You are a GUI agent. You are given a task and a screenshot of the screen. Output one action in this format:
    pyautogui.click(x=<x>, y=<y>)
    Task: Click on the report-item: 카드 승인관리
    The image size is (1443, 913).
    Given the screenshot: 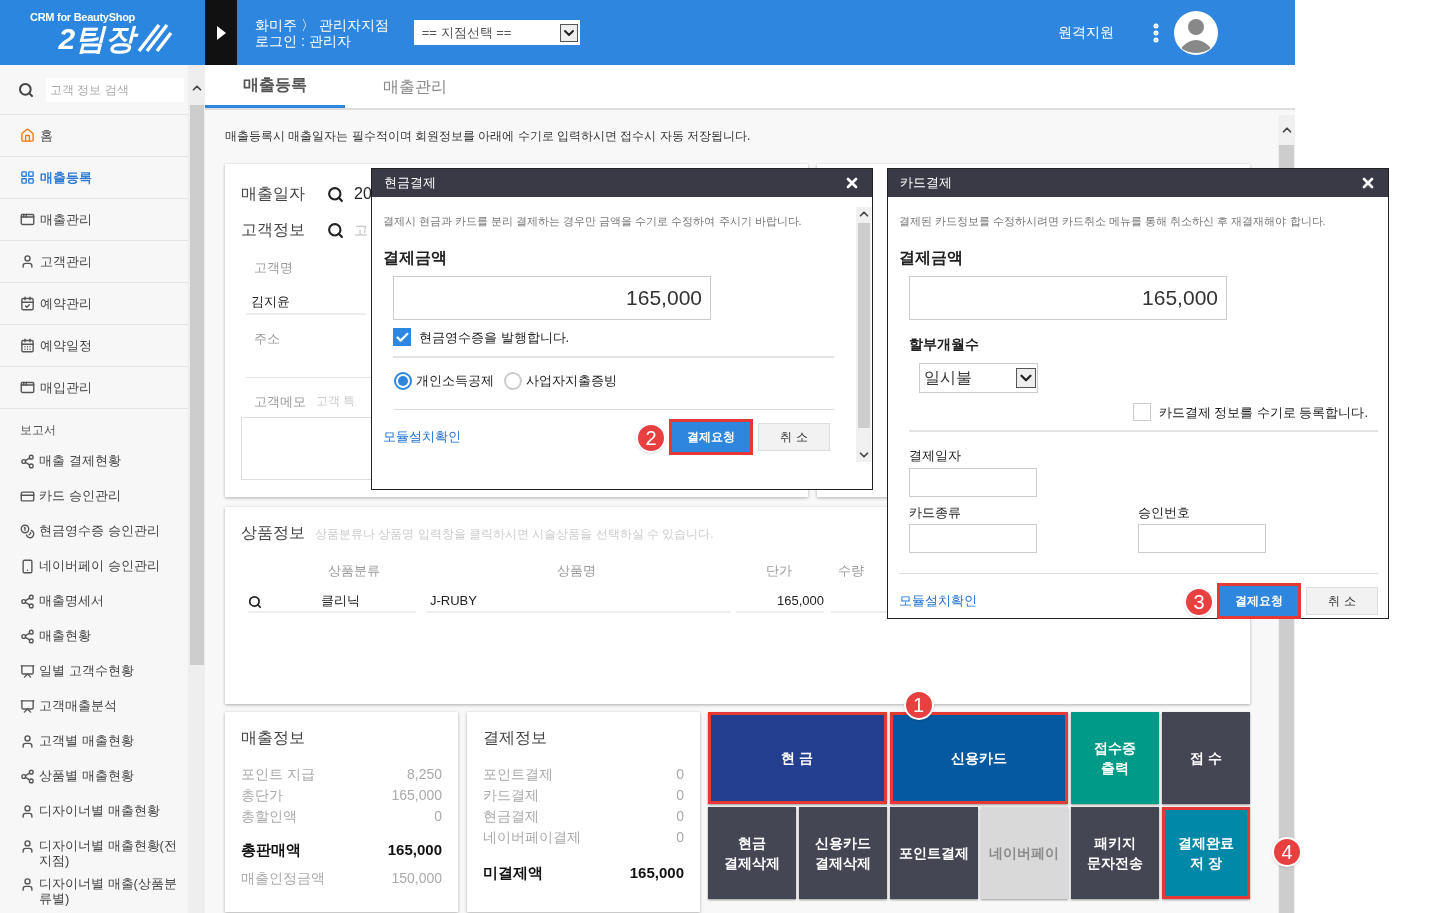 What is the action you would take?
    pyautogui.click(x=94, y=497)
    